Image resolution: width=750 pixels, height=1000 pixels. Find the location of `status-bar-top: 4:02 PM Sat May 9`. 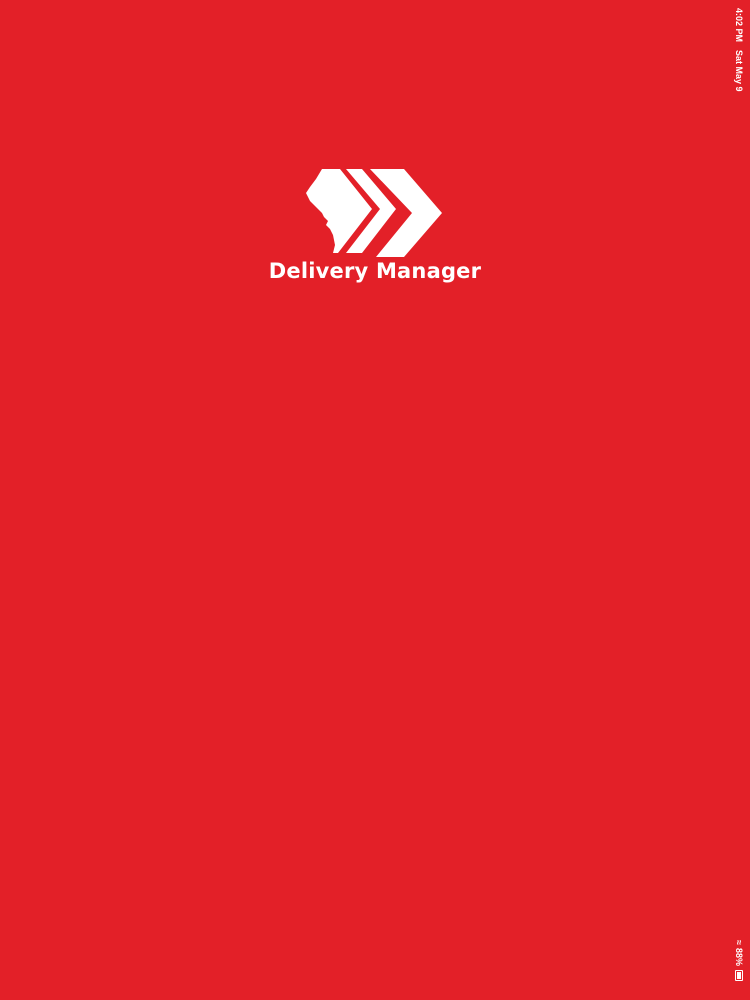

status-bar-top: 4:02 PM Sat May 9 is located at coordinates (739, 53).